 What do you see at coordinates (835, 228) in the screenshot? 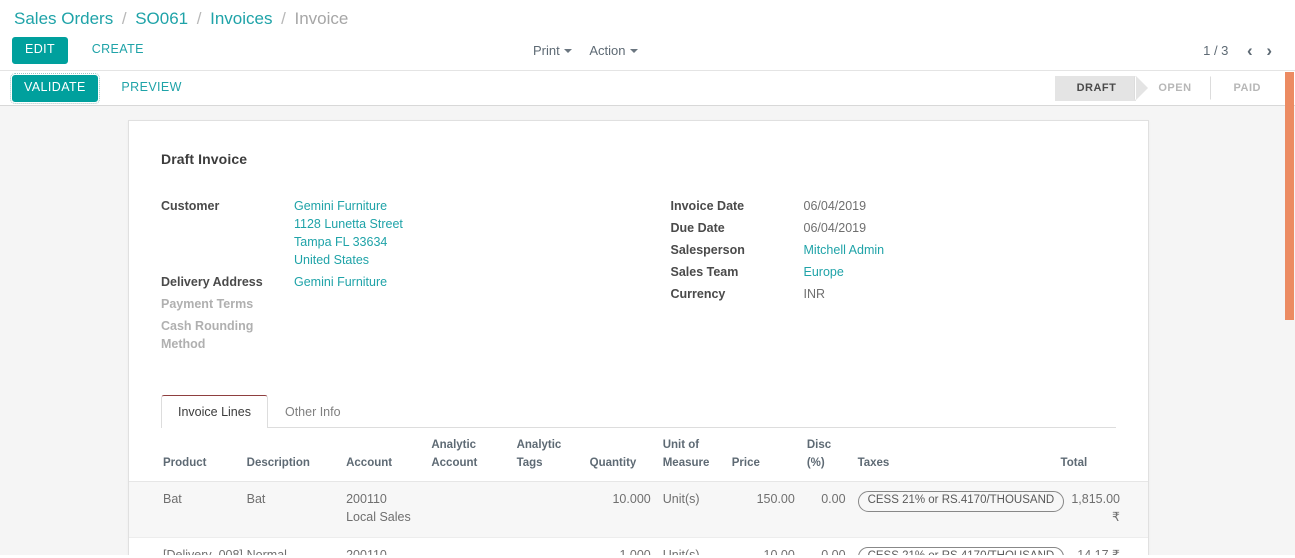
I see `field-due-date-value: 06/04/2019` at bounding box center [835, 228].